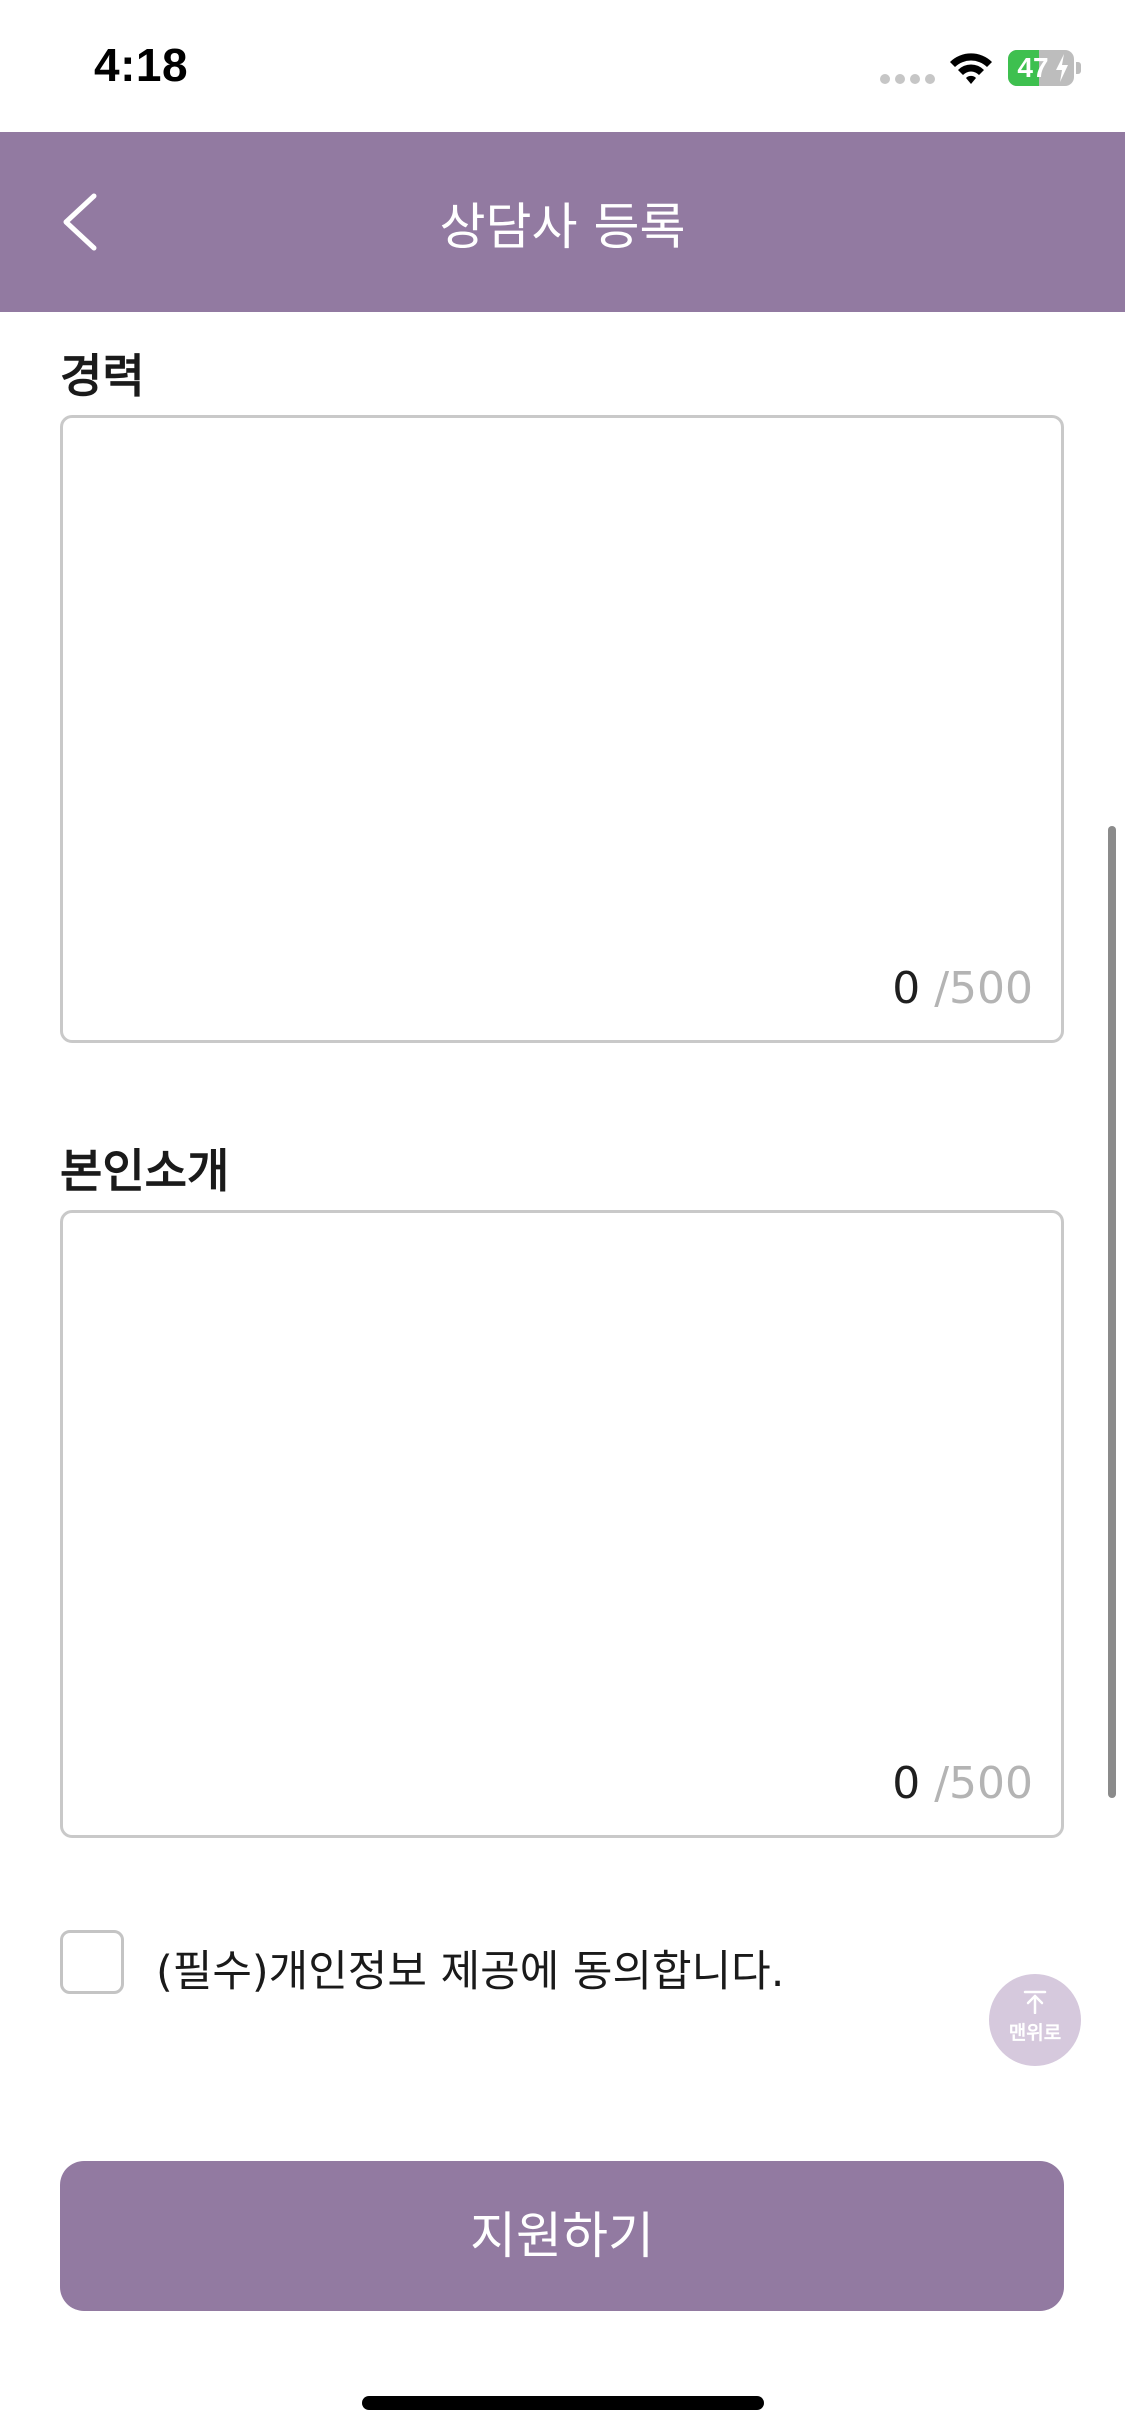 This screenshot has width=1125, height=2436. I want to click on home-indicator, so click(563, 2403).